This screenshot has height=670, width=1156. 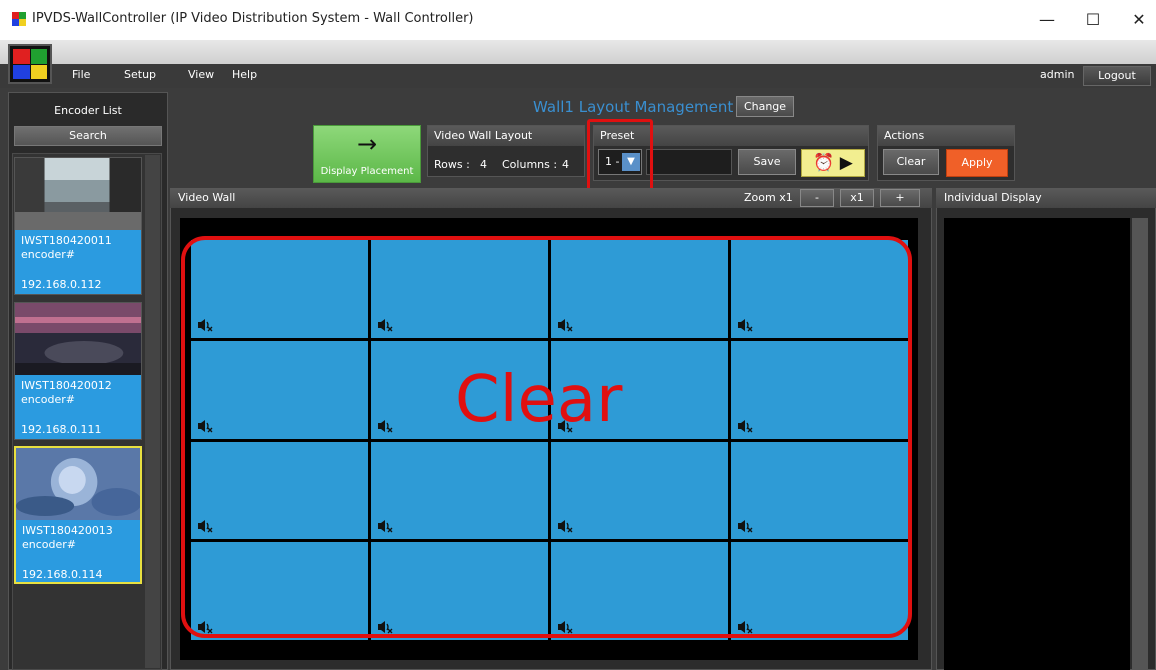 What do you see at coordinates (530, 164) in the screenshot?
I see `columns-label: Columns :` at bounding box center [530, 164].